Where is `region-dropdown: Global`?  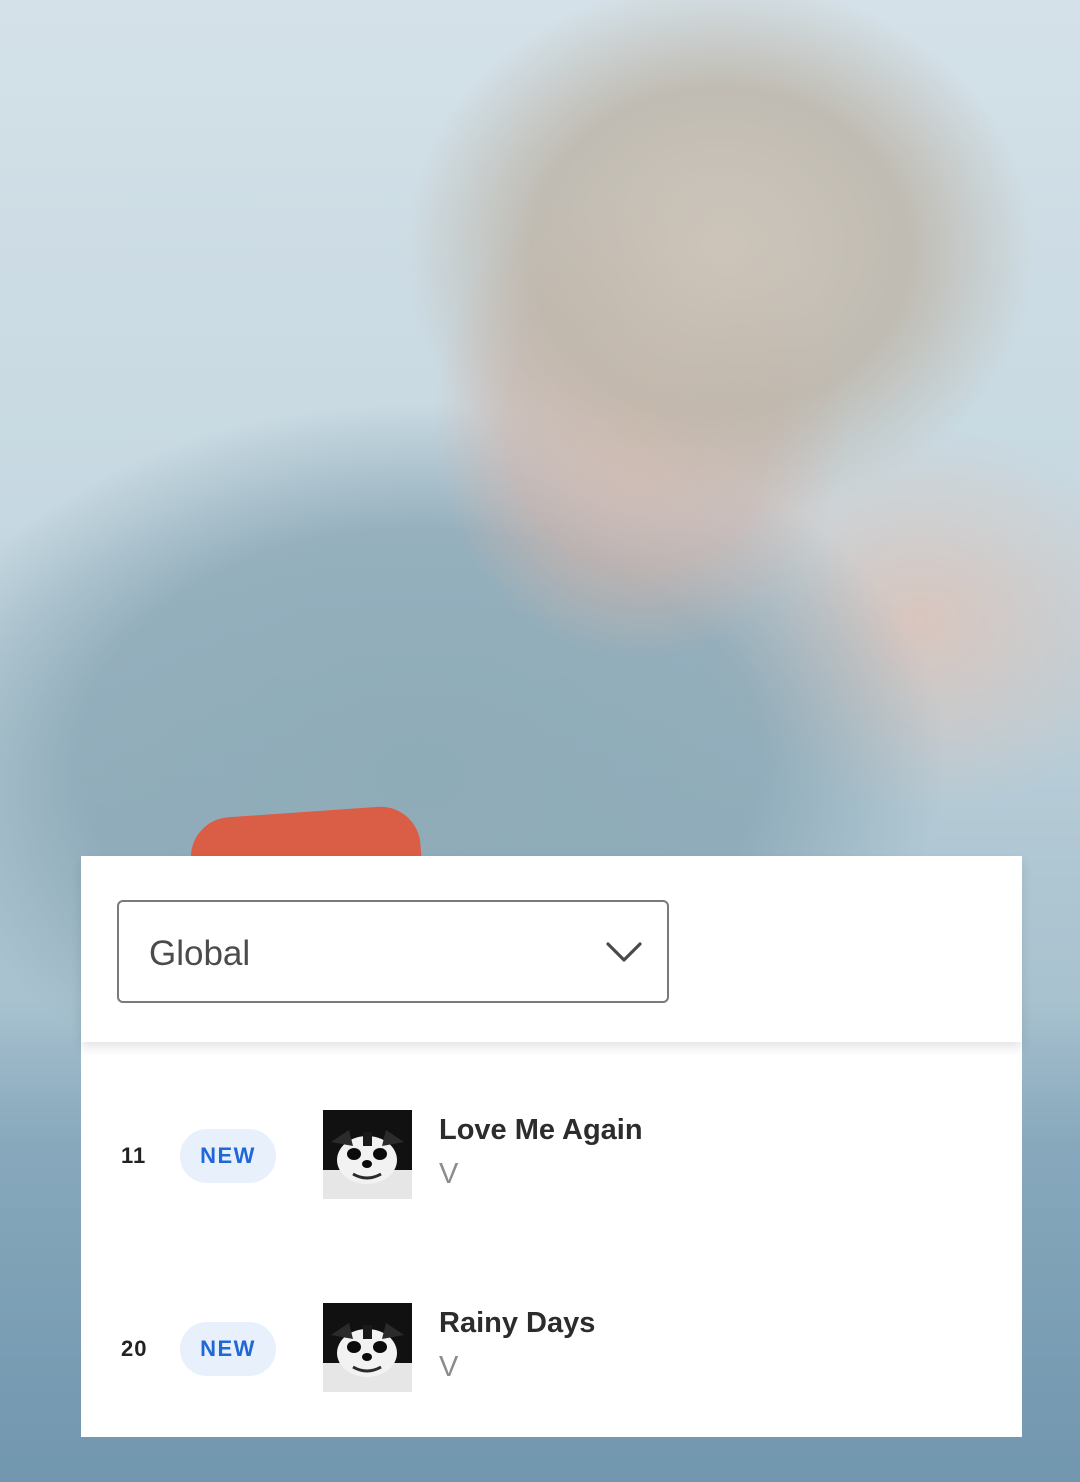 region-dropdown: Global is located at coordinates (393, 951).